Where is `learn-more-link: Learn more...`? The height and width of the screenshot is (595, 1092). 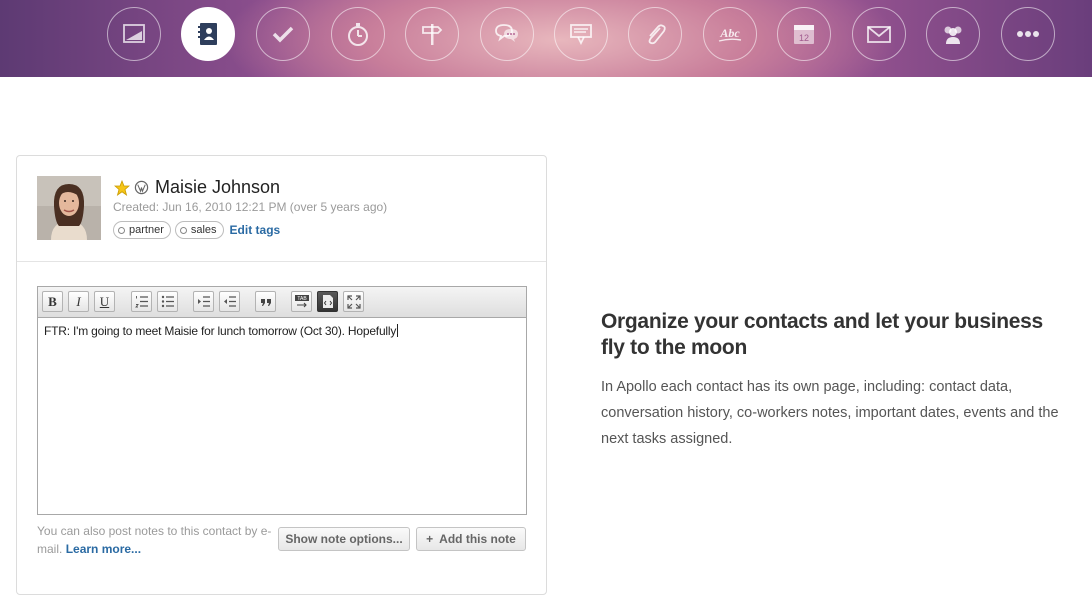 learn-more-link: Learn more... is located at coordinates (103, 549).